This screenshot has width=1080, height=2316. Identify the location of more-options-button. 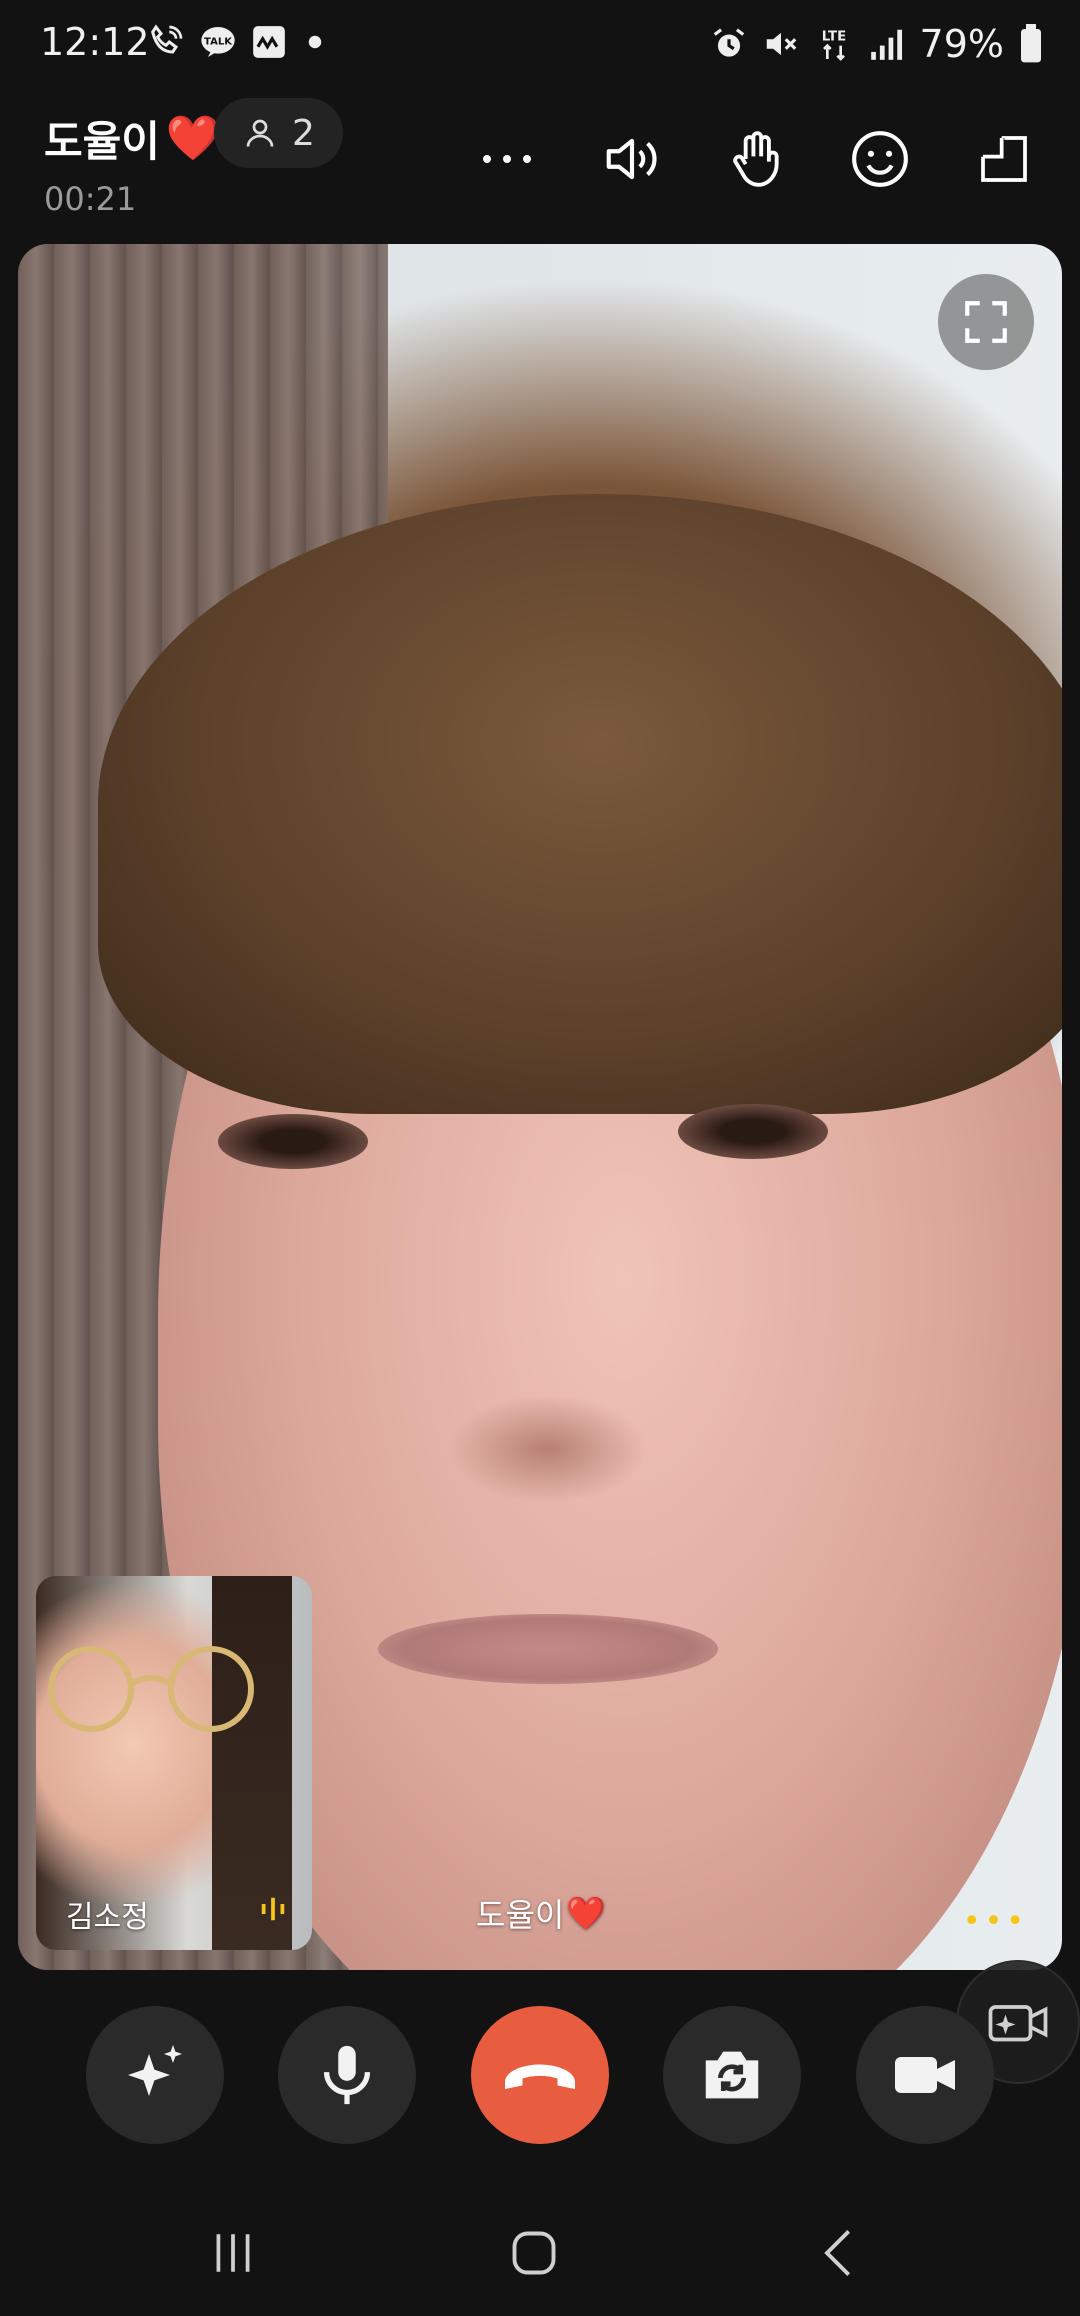
(507, 159).